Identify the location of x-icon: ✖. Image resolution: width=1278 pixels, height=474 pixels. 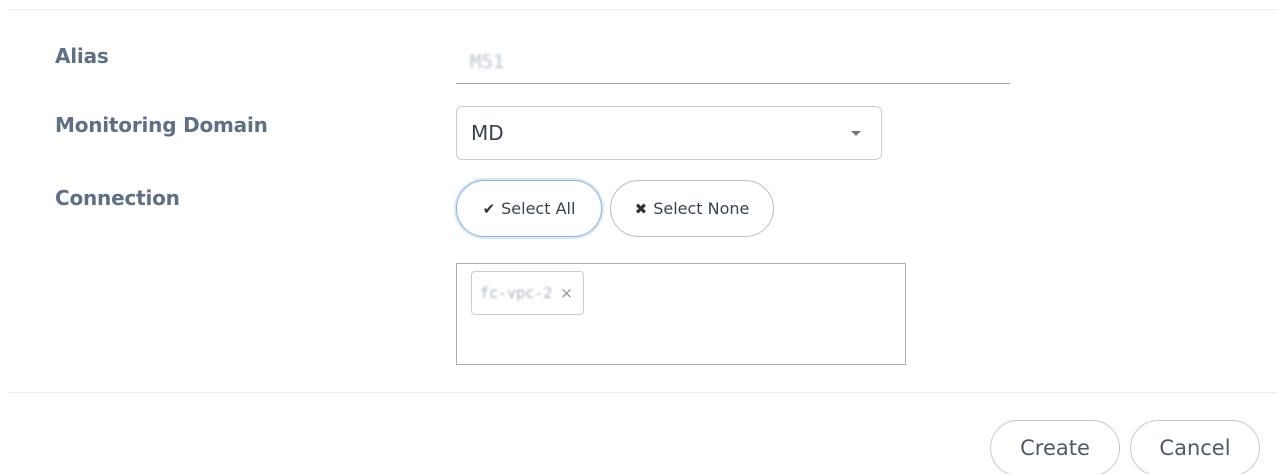
(641, 208).